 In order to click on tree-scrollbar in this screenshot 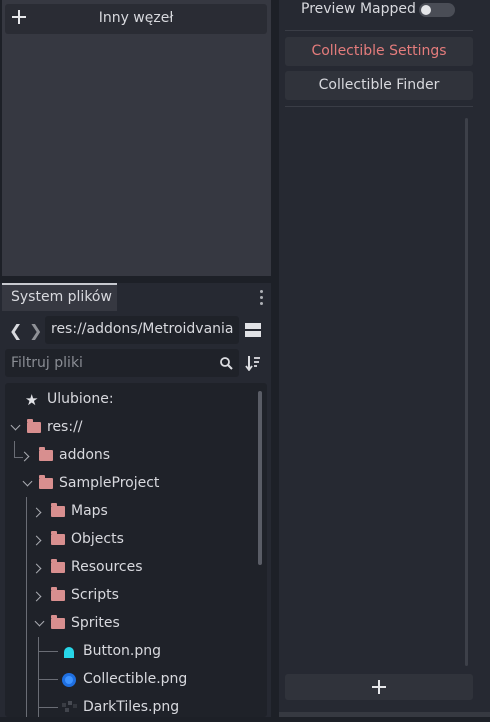, I will do `click(260, 478)`.